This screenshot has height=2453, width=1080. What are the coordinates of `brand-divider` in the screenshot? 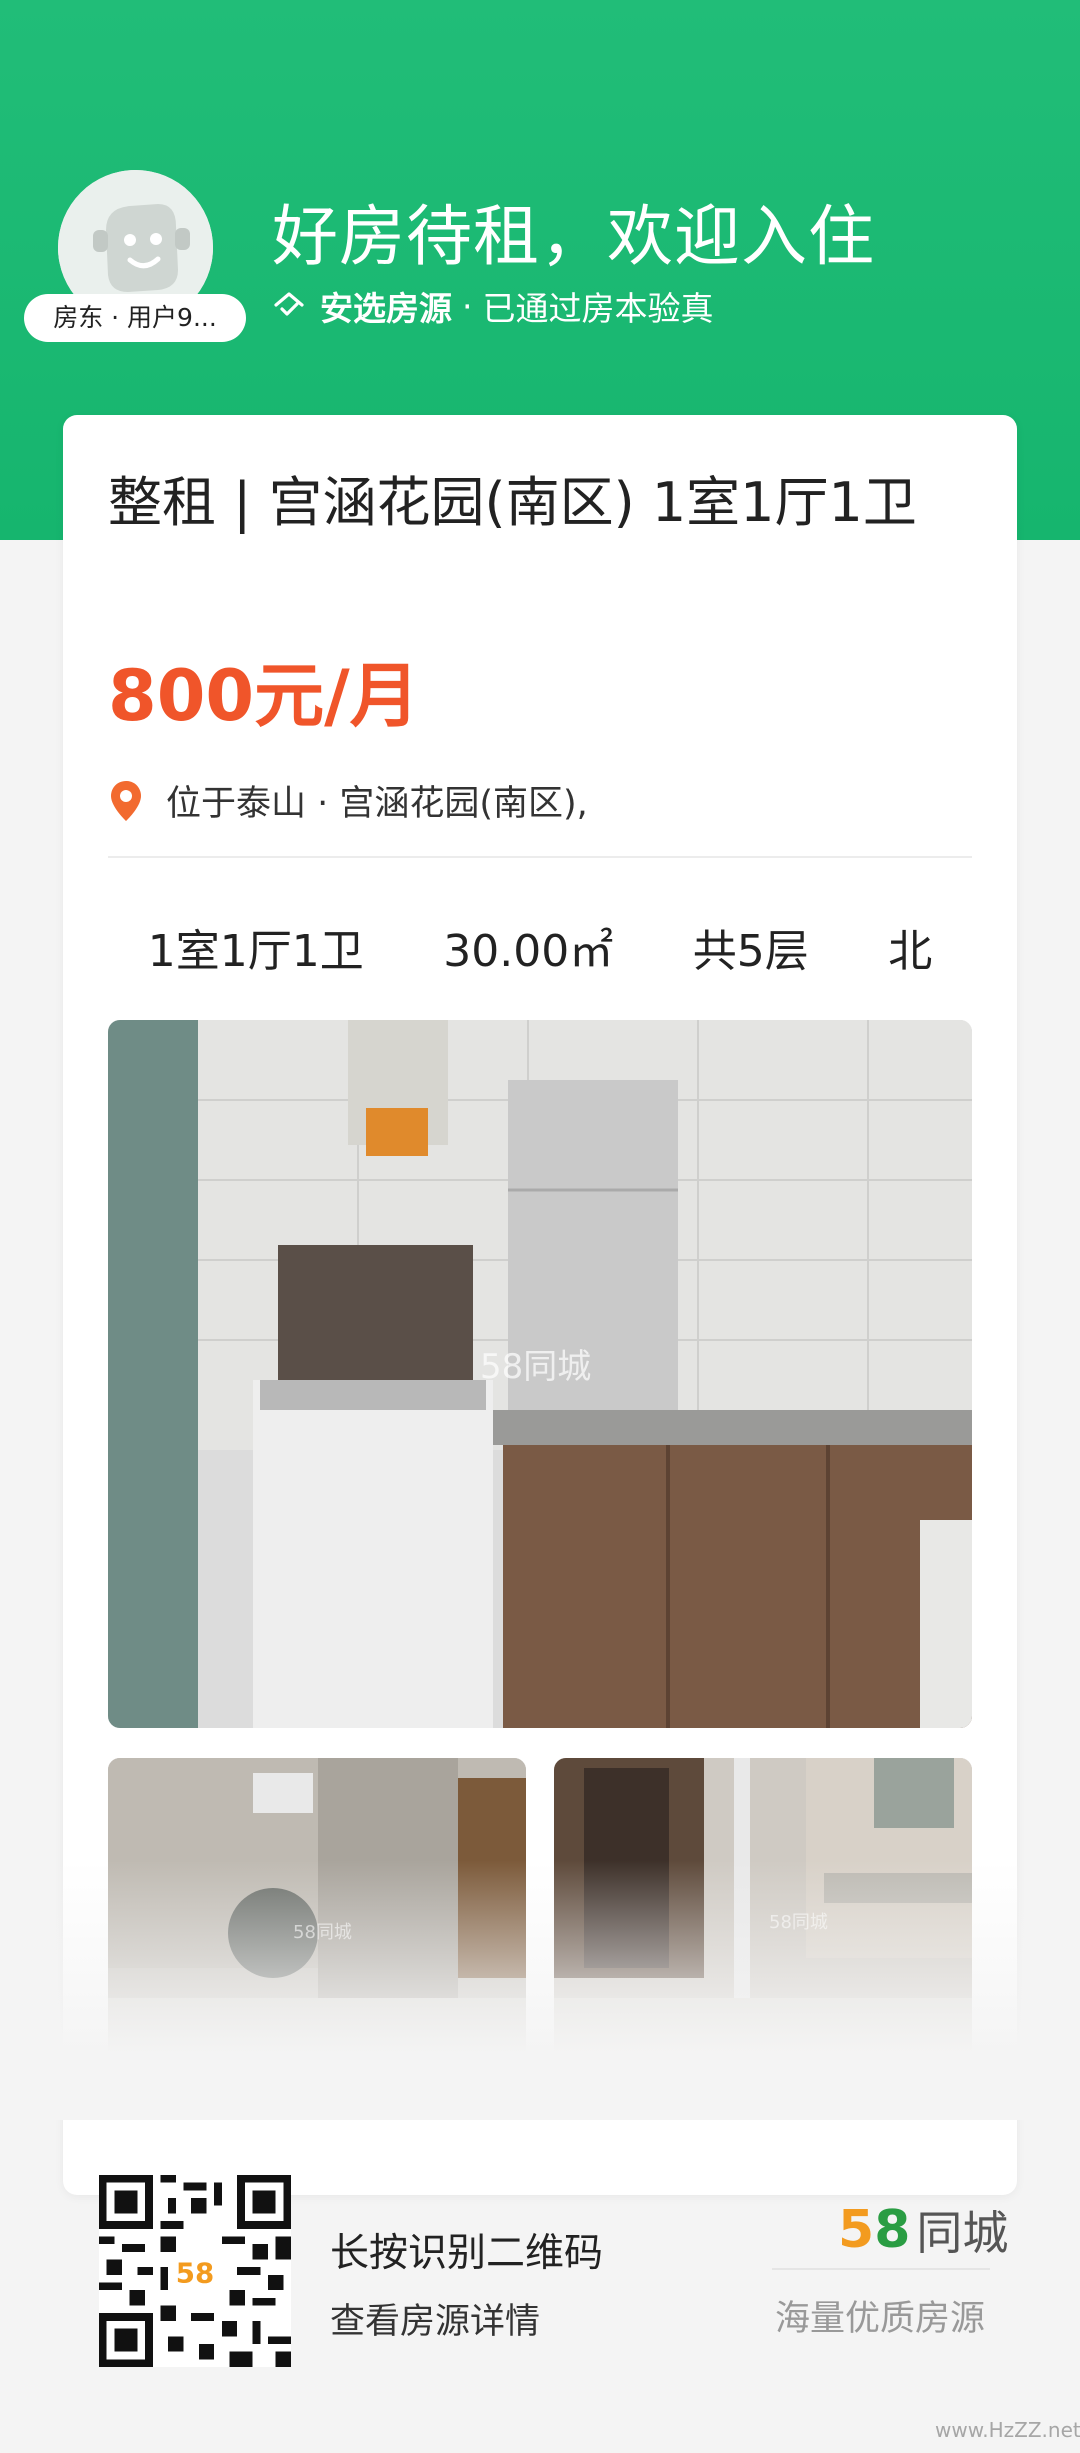 It's located at (881, 2269).